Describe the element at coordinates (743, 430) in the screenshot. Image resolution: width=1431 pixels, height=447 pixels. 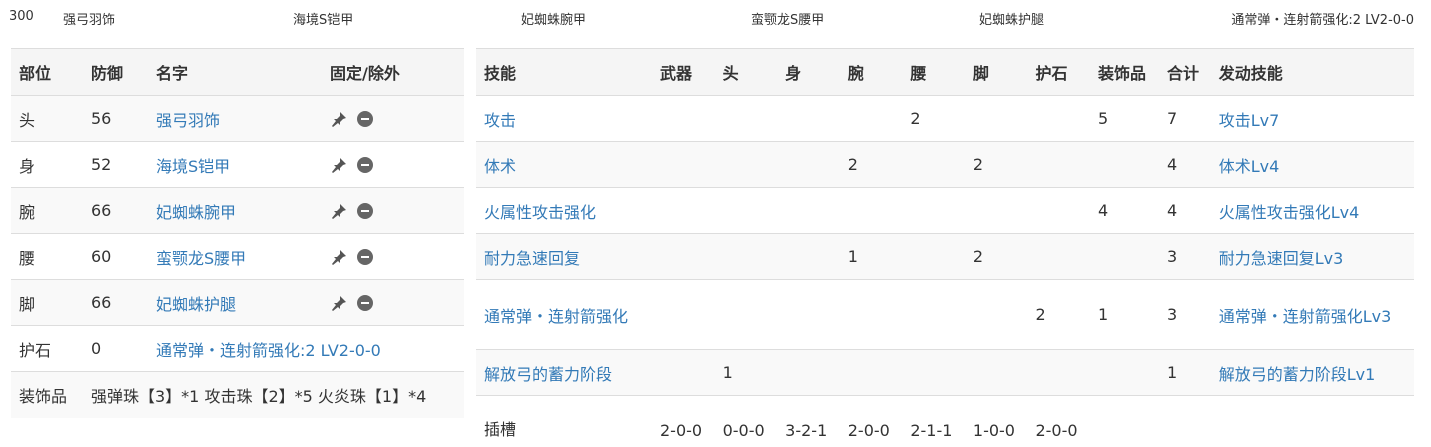
I see `head-slots: 0-0-0` at that location.